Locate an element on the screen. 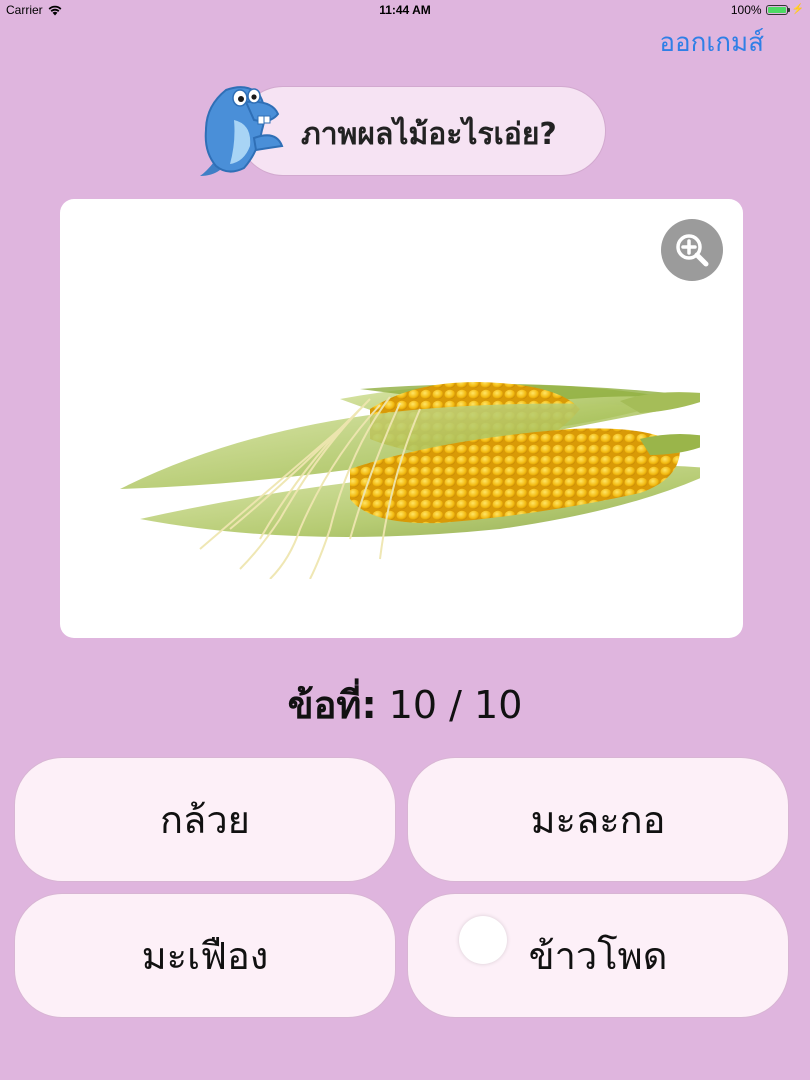 The width and height of the screenshot is (810, 1080). status-time: 11:44 AM is located at coordinates (405, 10).